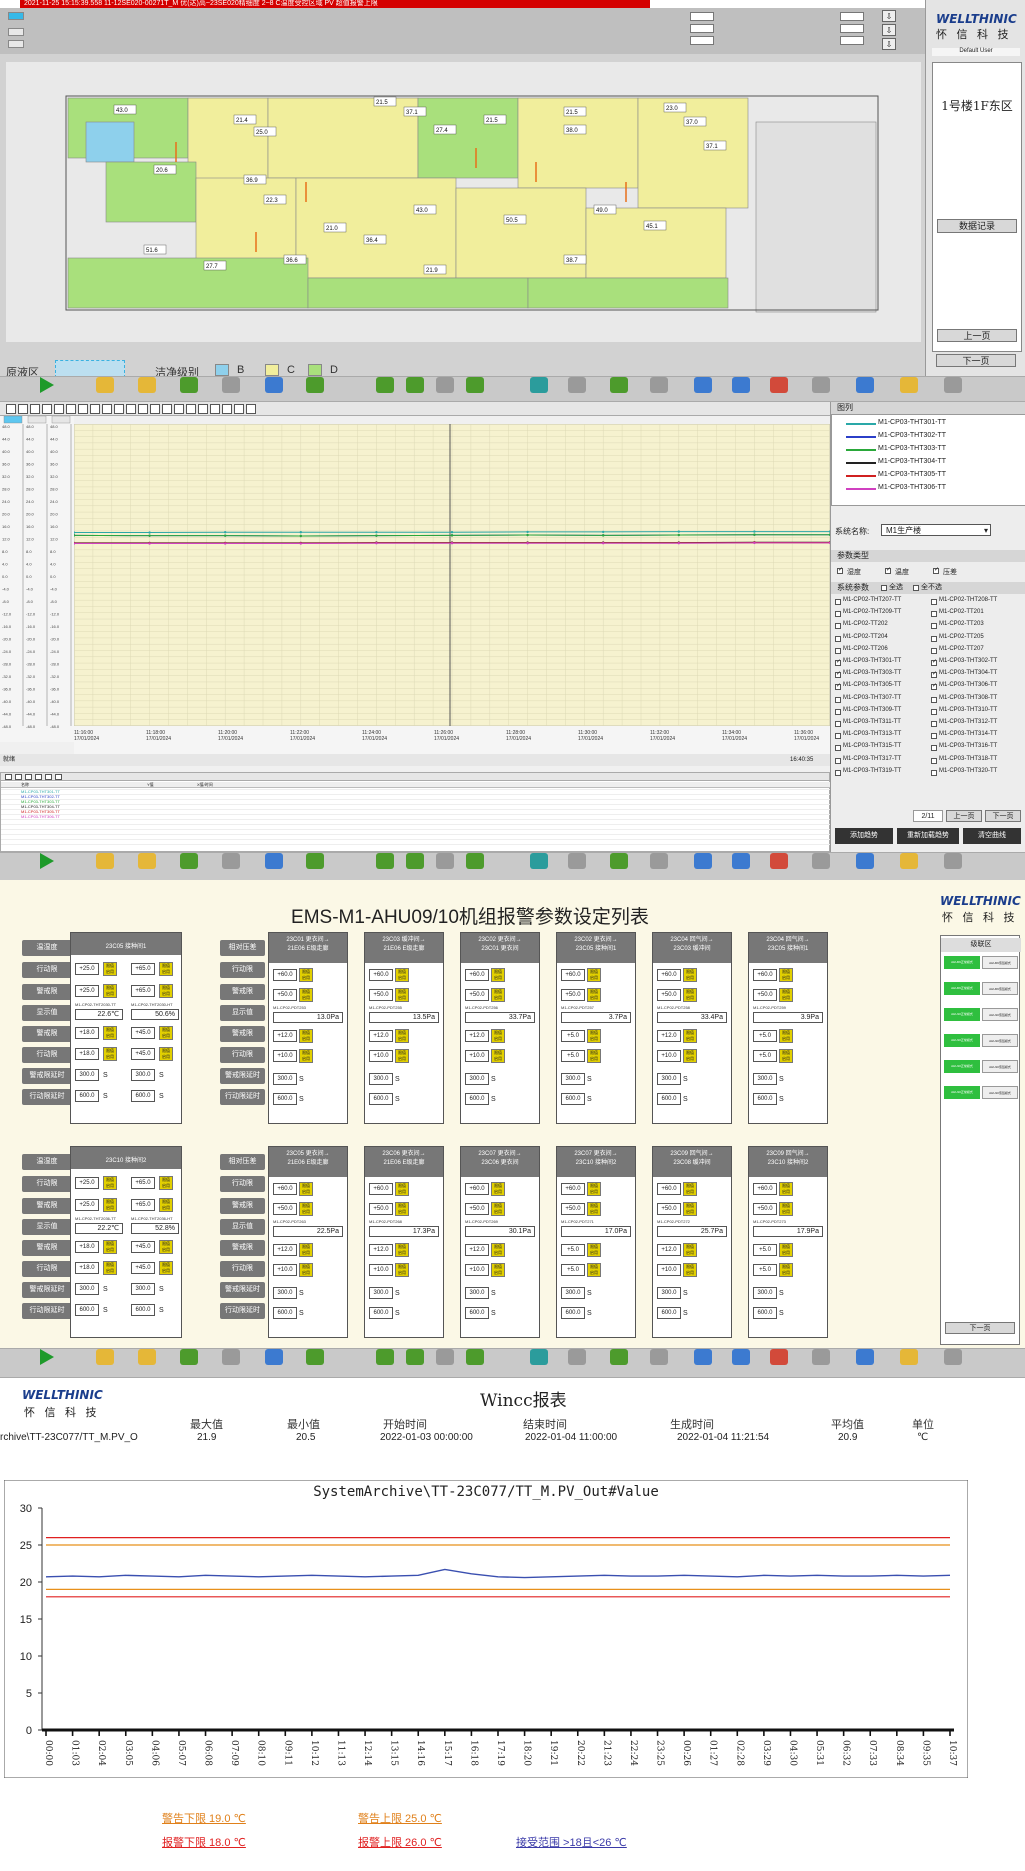 This screenshot has width=1025, height=1871. Describe the element at coordinates (71, 409) in the screenshot. I see `go-last-icon` at that location.